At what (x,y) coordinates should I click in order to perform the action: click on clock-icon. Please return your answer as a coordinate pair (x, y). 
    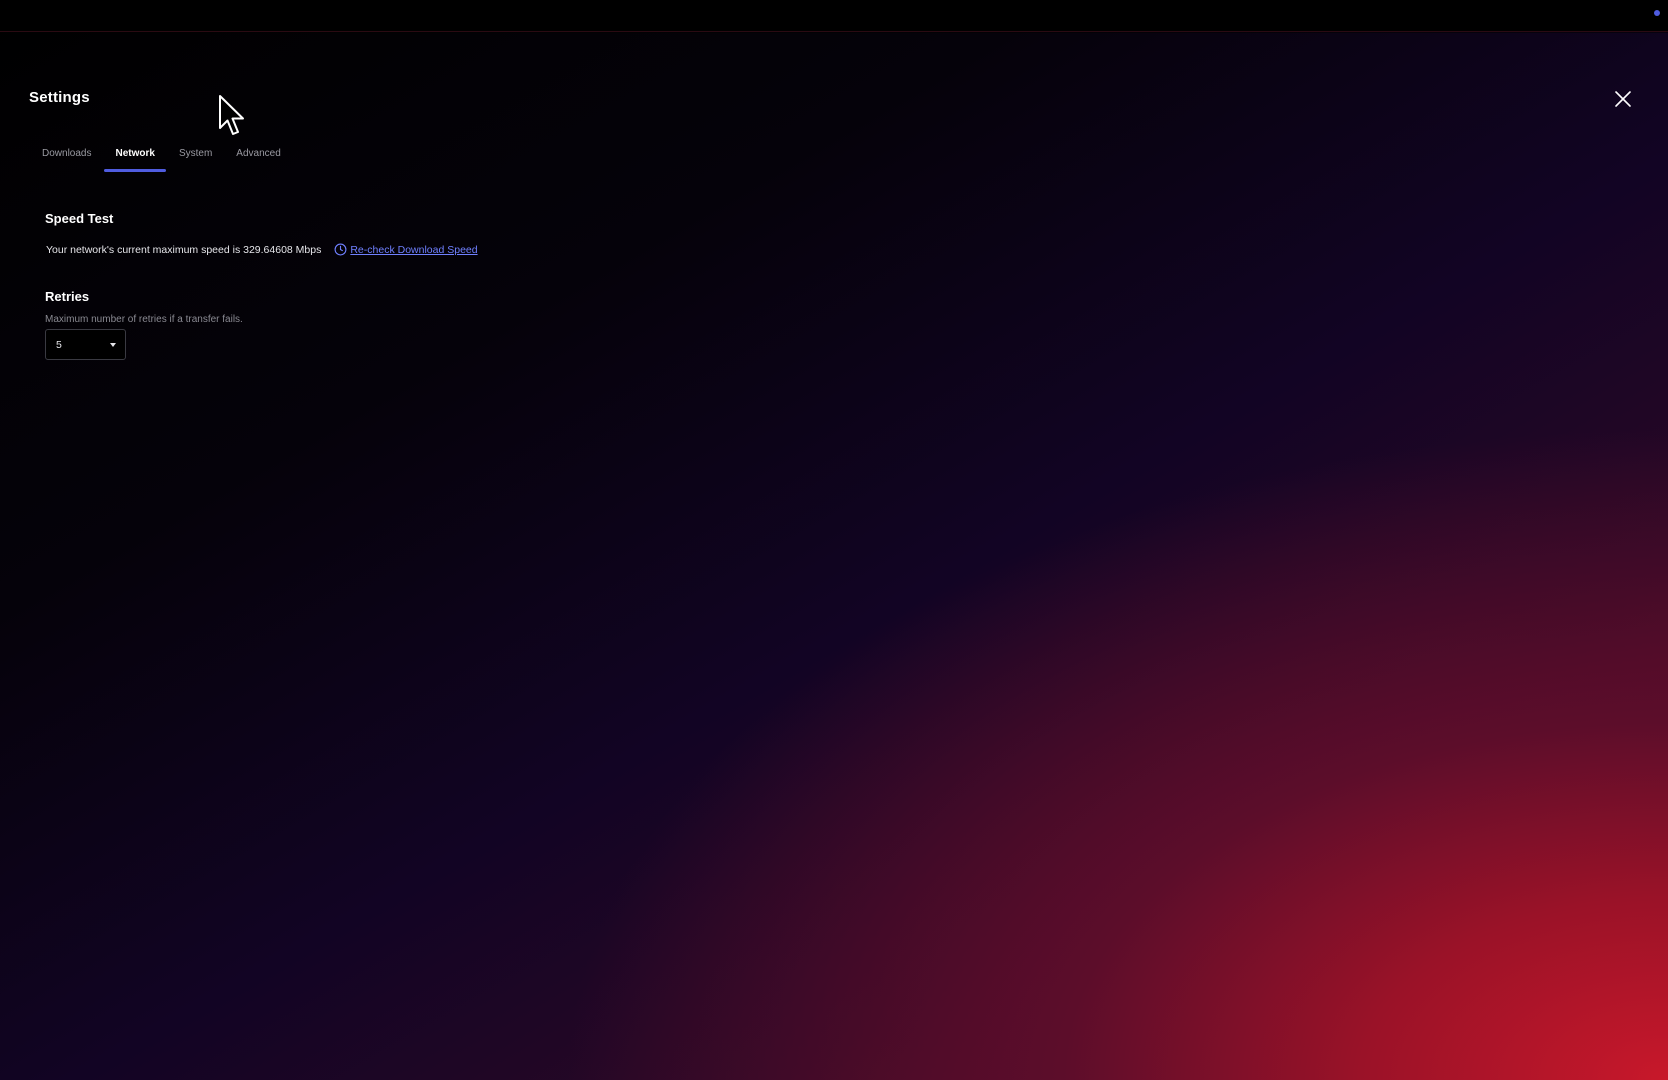
    Looking at the image, I should click on (340, 249).